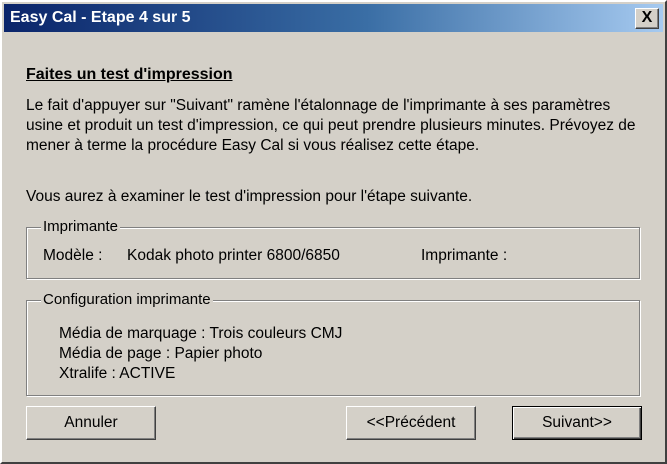 The width and height of the screenshot is (667, 464). I want to click on printer-group-legend: Imprimante, so click(81, 227).